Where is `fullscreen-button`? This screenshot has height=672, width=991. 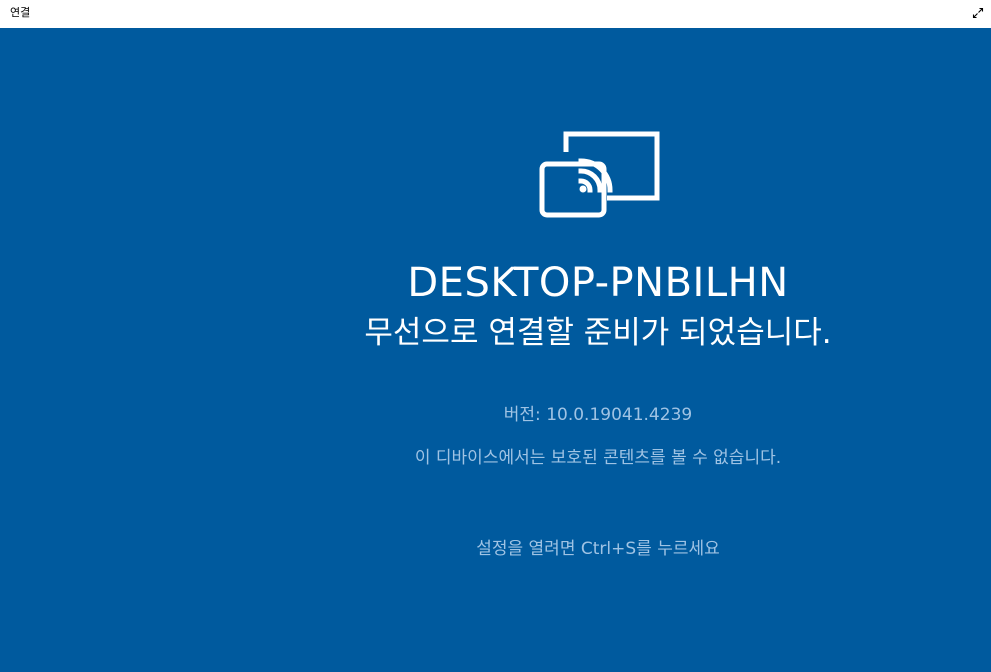 fullscreen-button is located at coordinates (978, 13).